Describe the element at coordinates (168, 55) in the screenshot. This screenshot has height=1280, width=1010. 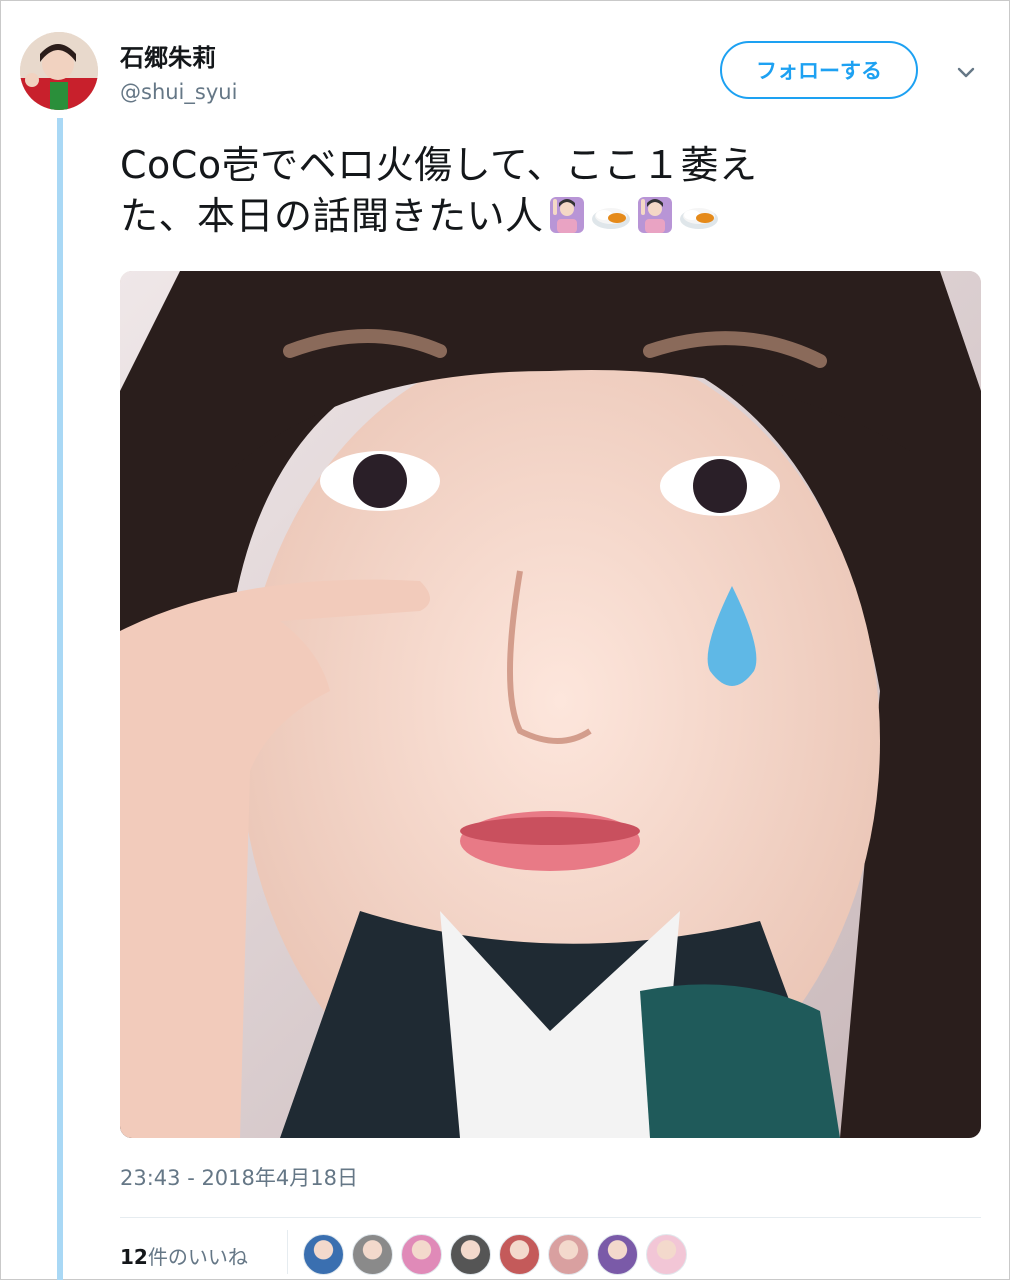
I see `display-name: 石郷朱莉` at that location.